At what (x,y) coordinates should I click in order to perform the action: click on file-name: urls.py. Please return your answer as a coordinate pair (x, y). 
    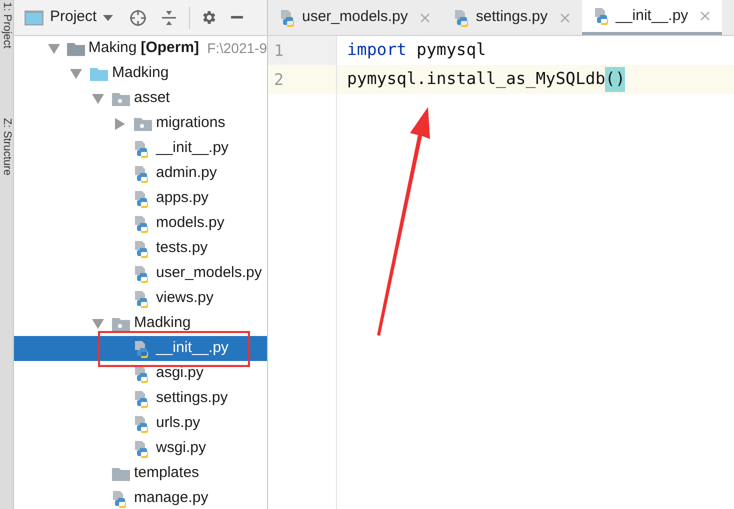
    Looking at the image, I should click on (178, 423).